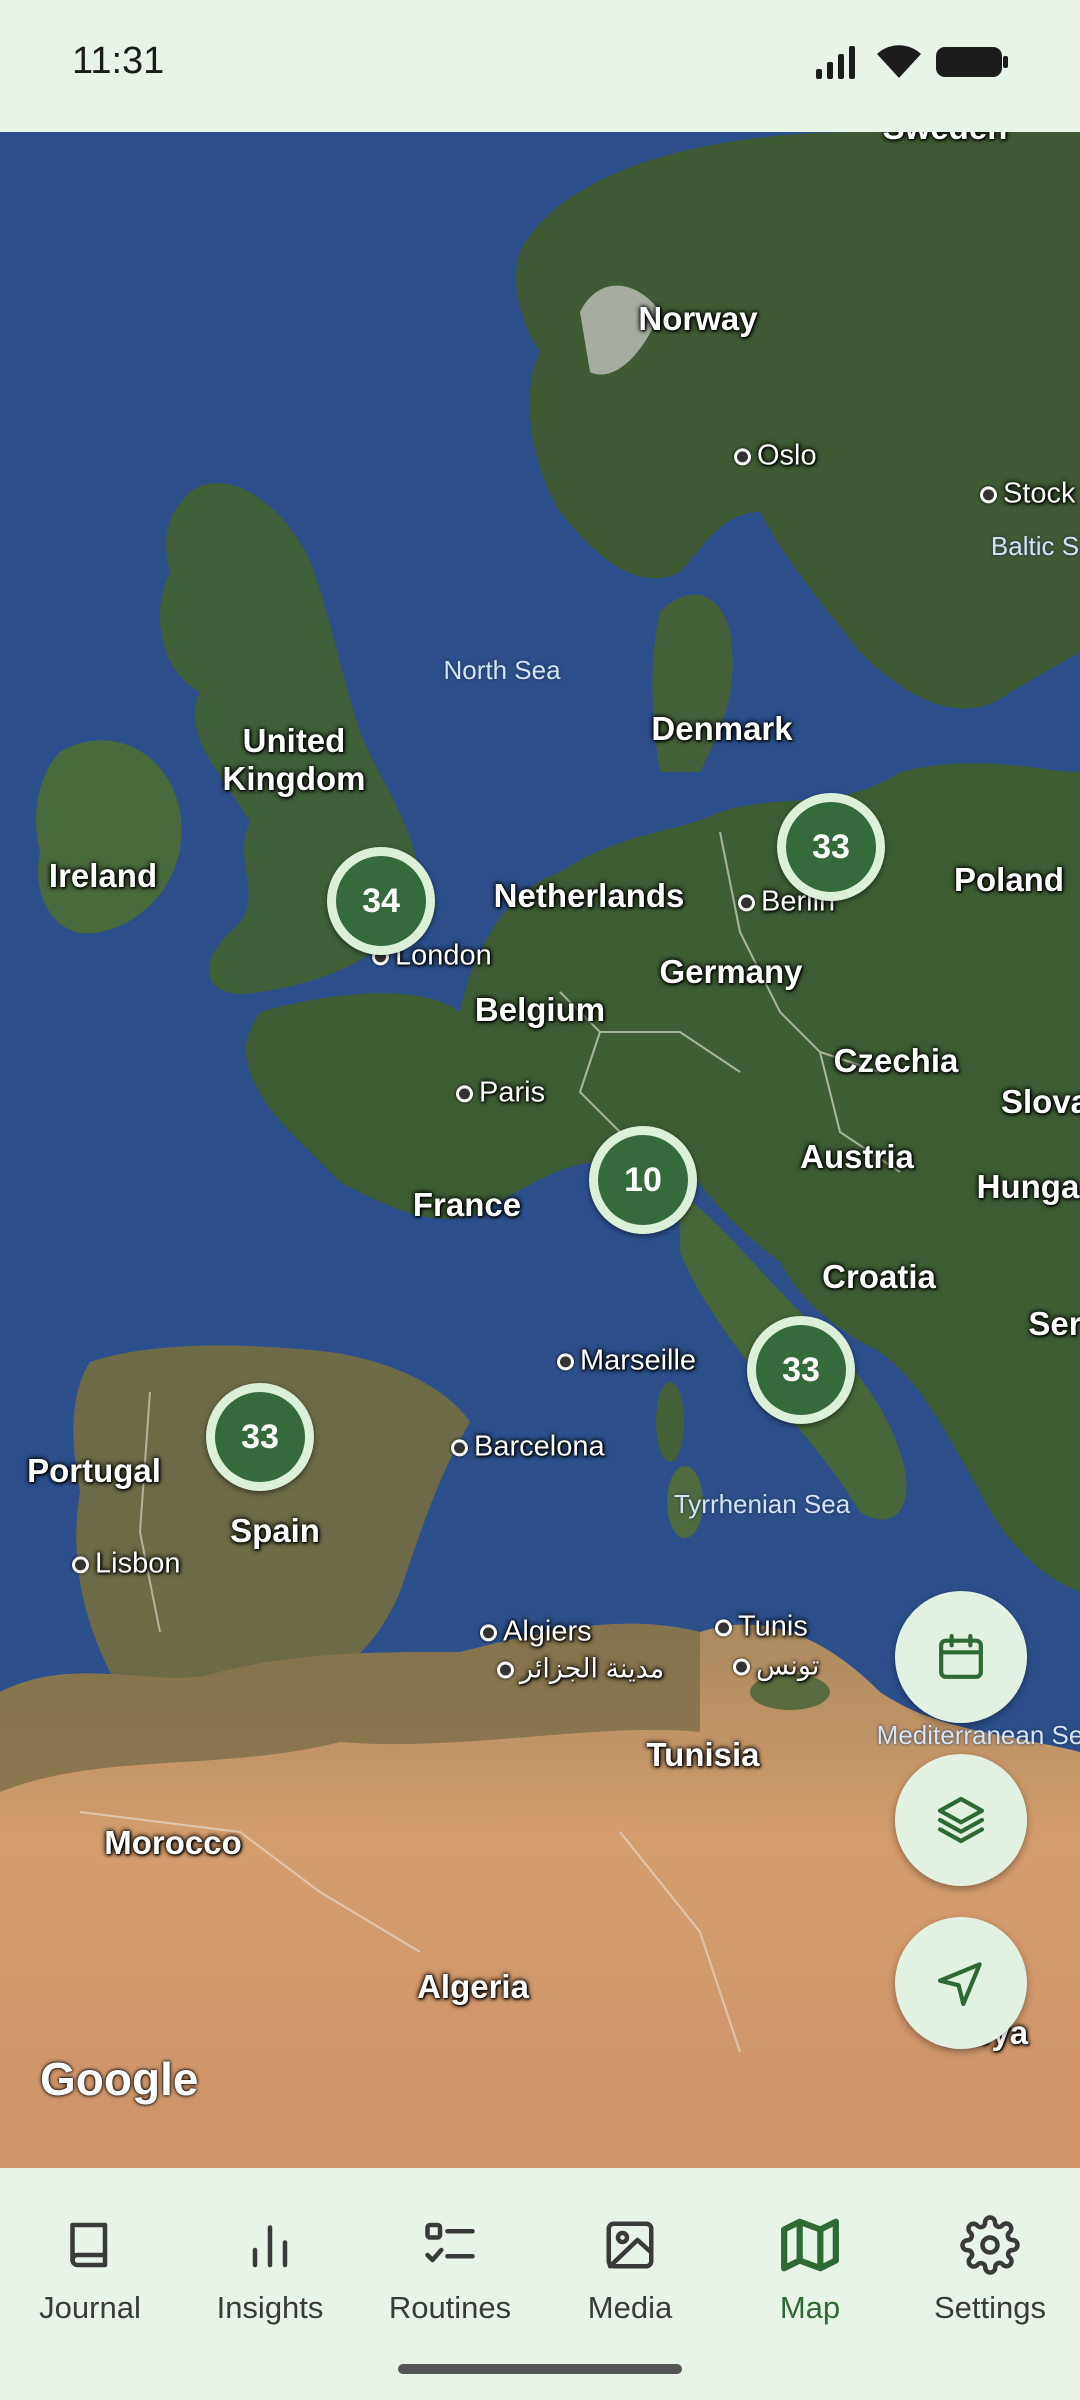  Describe the element at coordinates (450, 2307) in the screenshot. I see `nav-label-routines: Routines` at that location.